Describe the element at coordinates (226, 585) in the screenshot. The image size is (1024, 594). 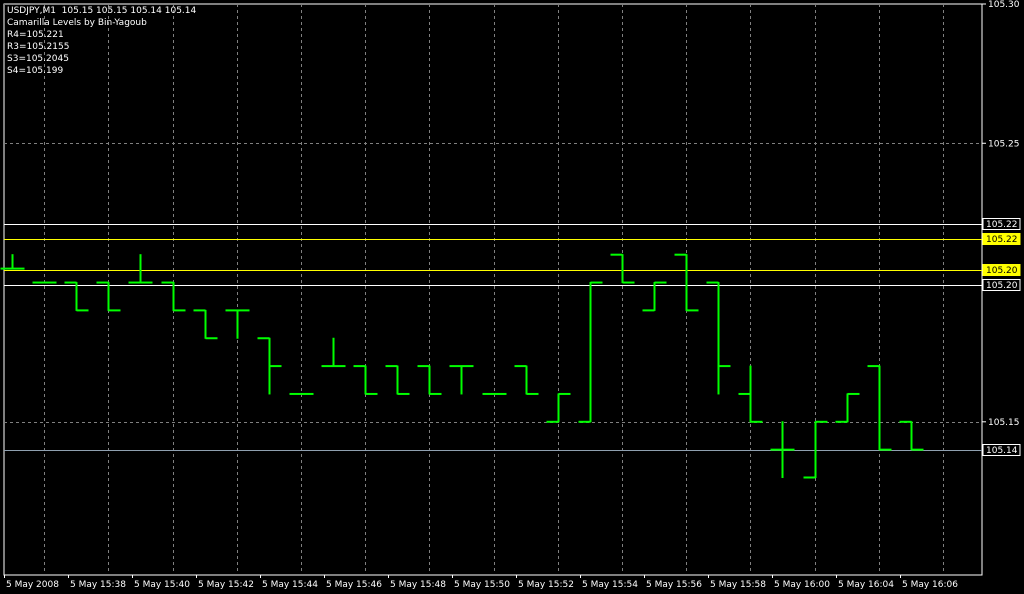
I see `time-tick-label: 5 May 15:42` at that location.